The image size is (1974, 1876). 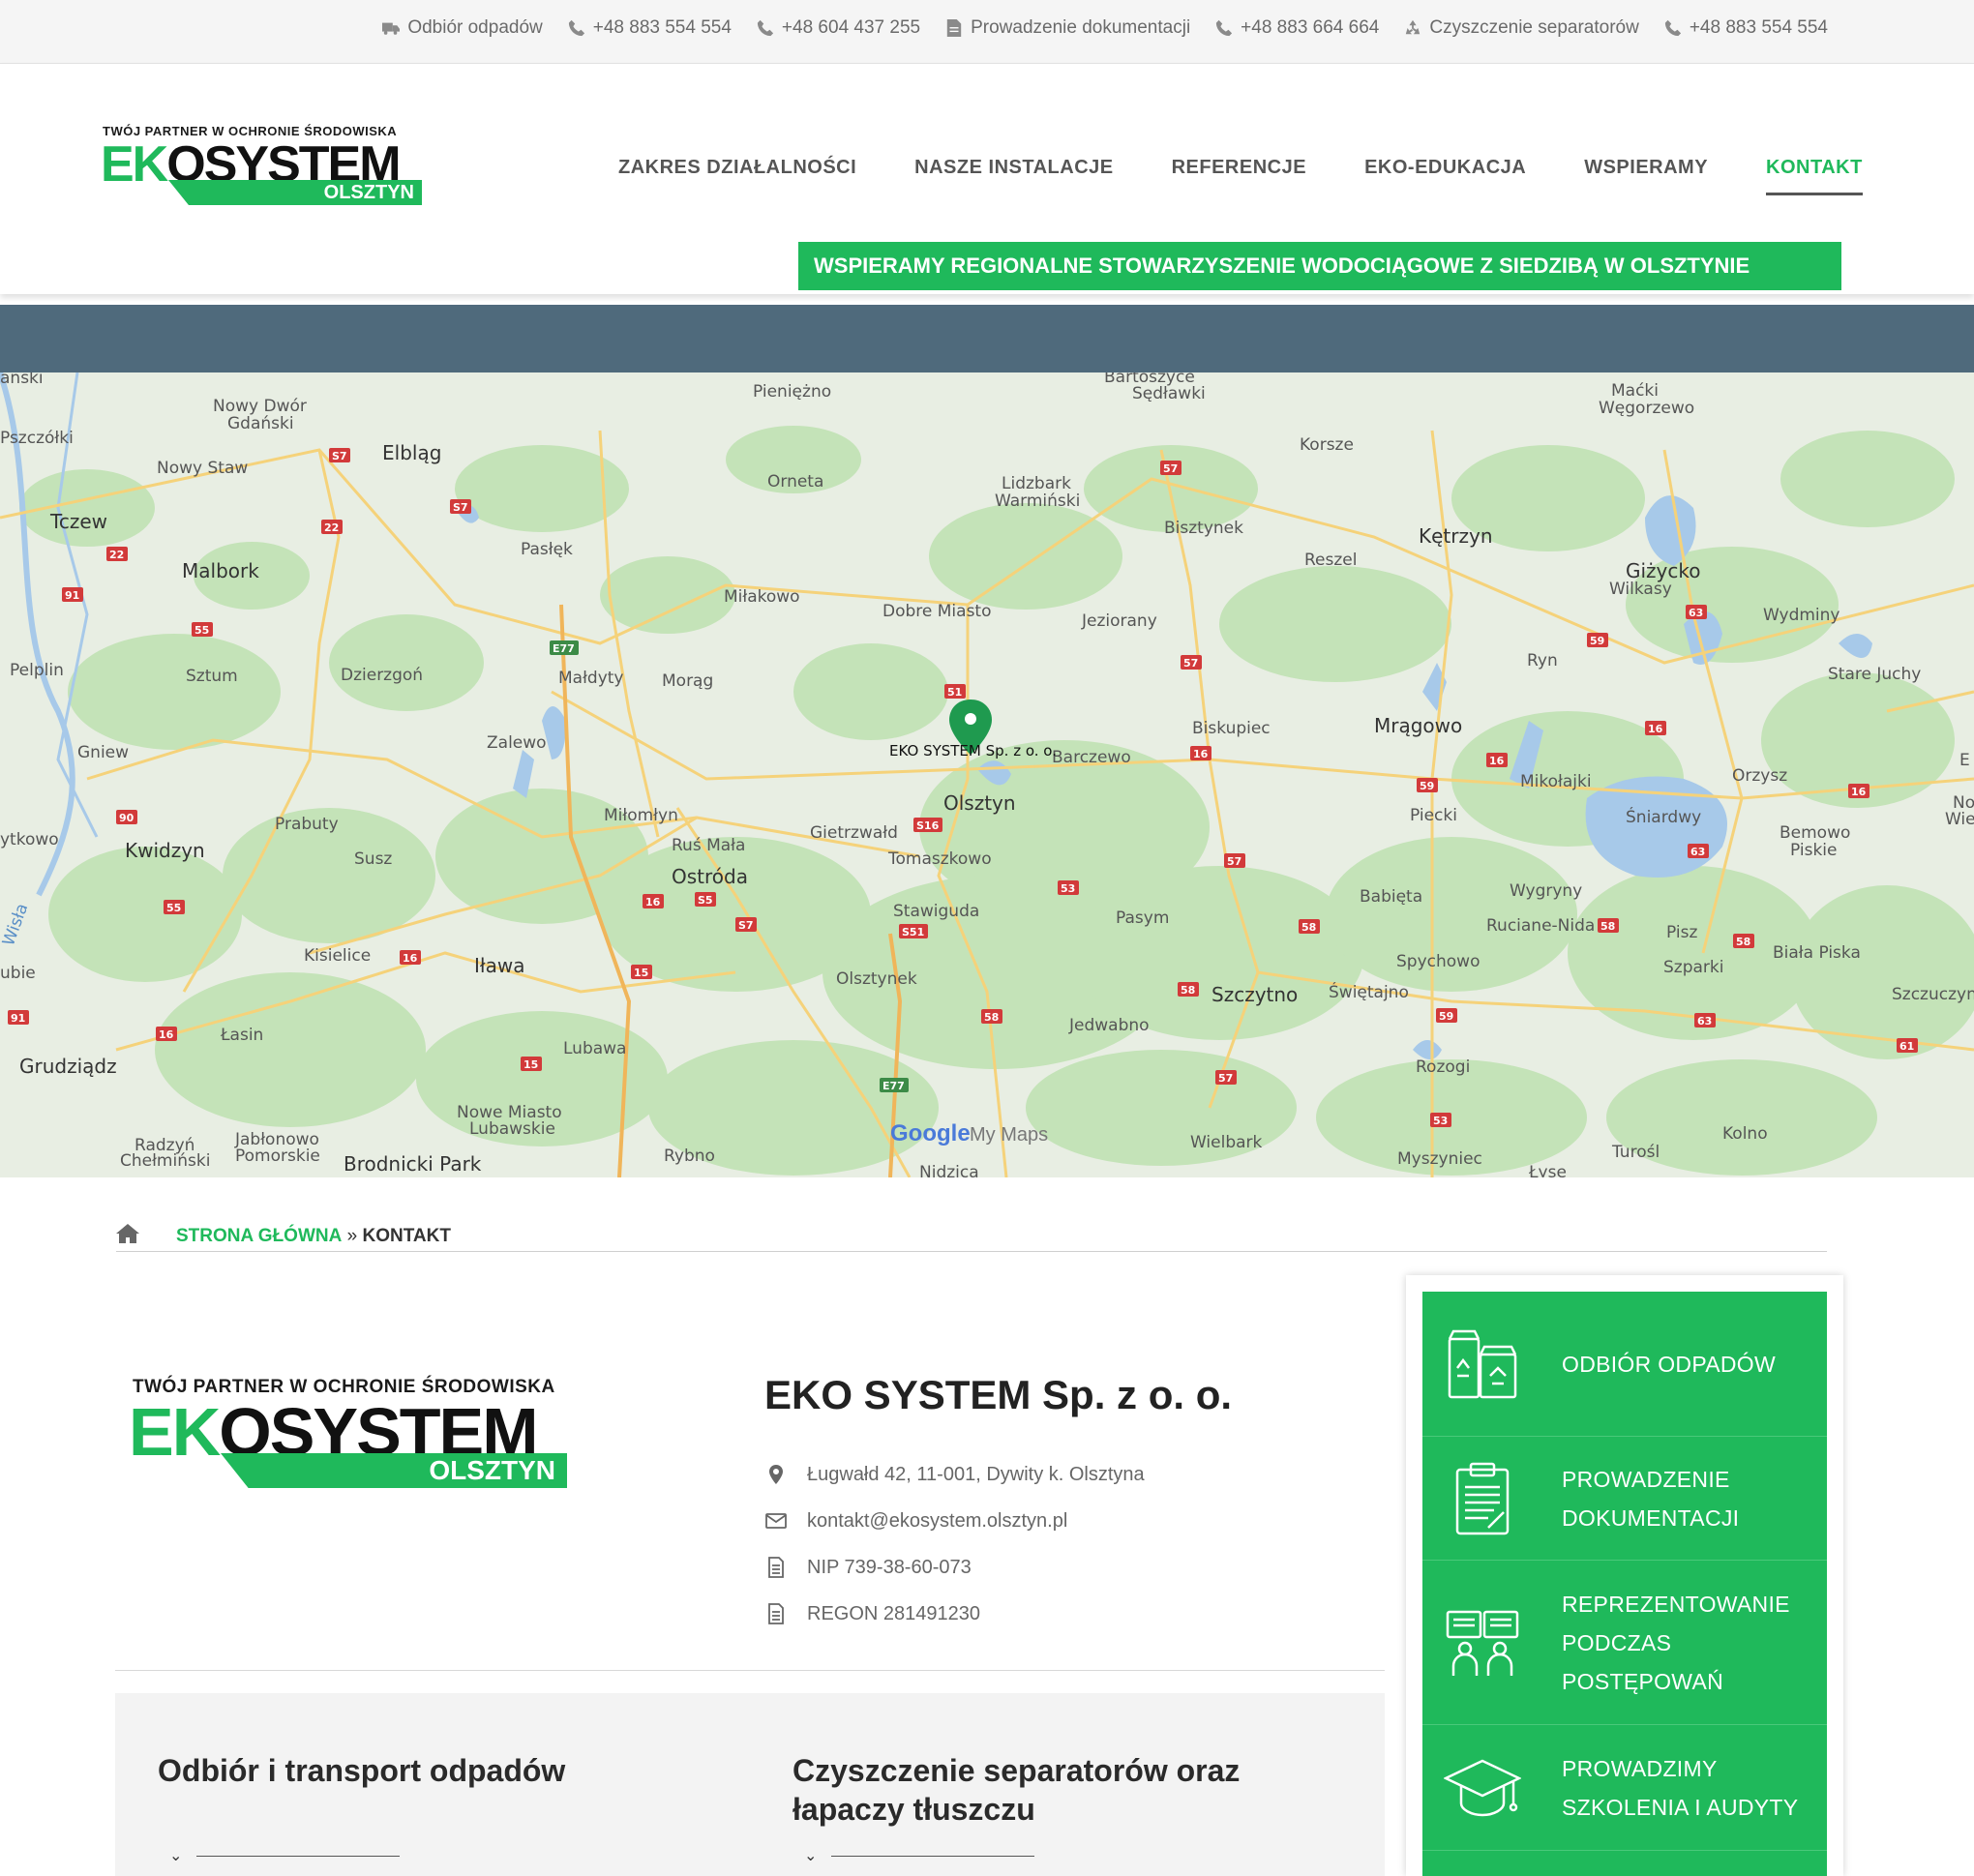 What do you see at coordinates (987, 338) in the screenshot?
I see `page-title-strip` at bounding box center [987, 338].